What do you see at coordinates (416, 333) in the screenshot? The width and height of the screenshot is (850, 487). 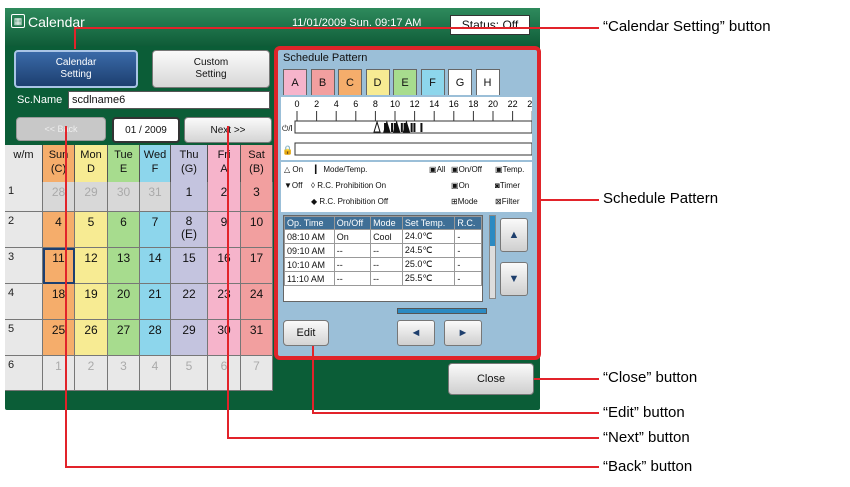 I see `timeline-left-button: ◄` at bounding box center [416, 333].